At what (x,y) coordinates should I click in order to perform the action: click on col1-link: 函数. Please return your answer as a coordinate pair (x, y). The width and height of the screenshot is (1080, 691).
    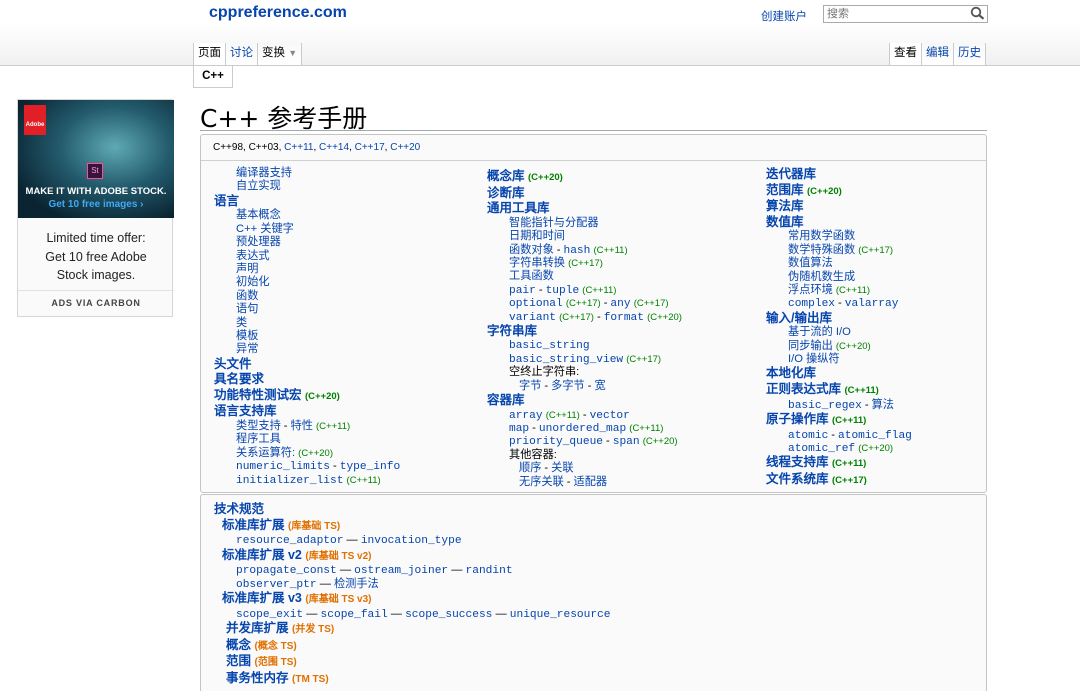
    Looking at the image, I should click on (307, 296).